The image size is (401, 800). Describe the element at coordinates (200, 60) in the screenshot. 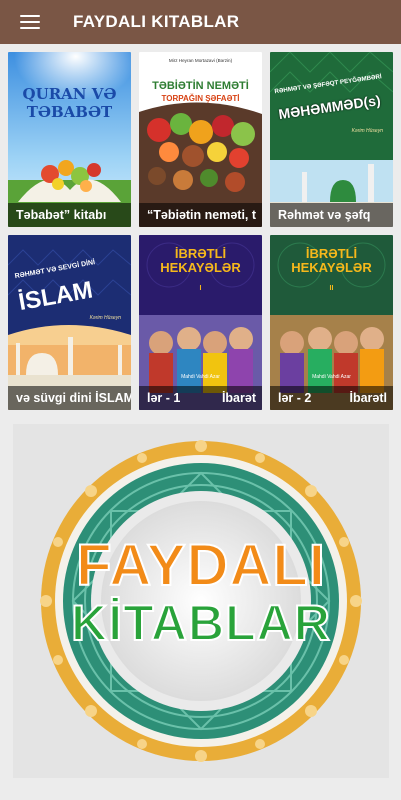

I see `cover-author: Mirz Heyran Mortazavi (Bərzin)` at that location.